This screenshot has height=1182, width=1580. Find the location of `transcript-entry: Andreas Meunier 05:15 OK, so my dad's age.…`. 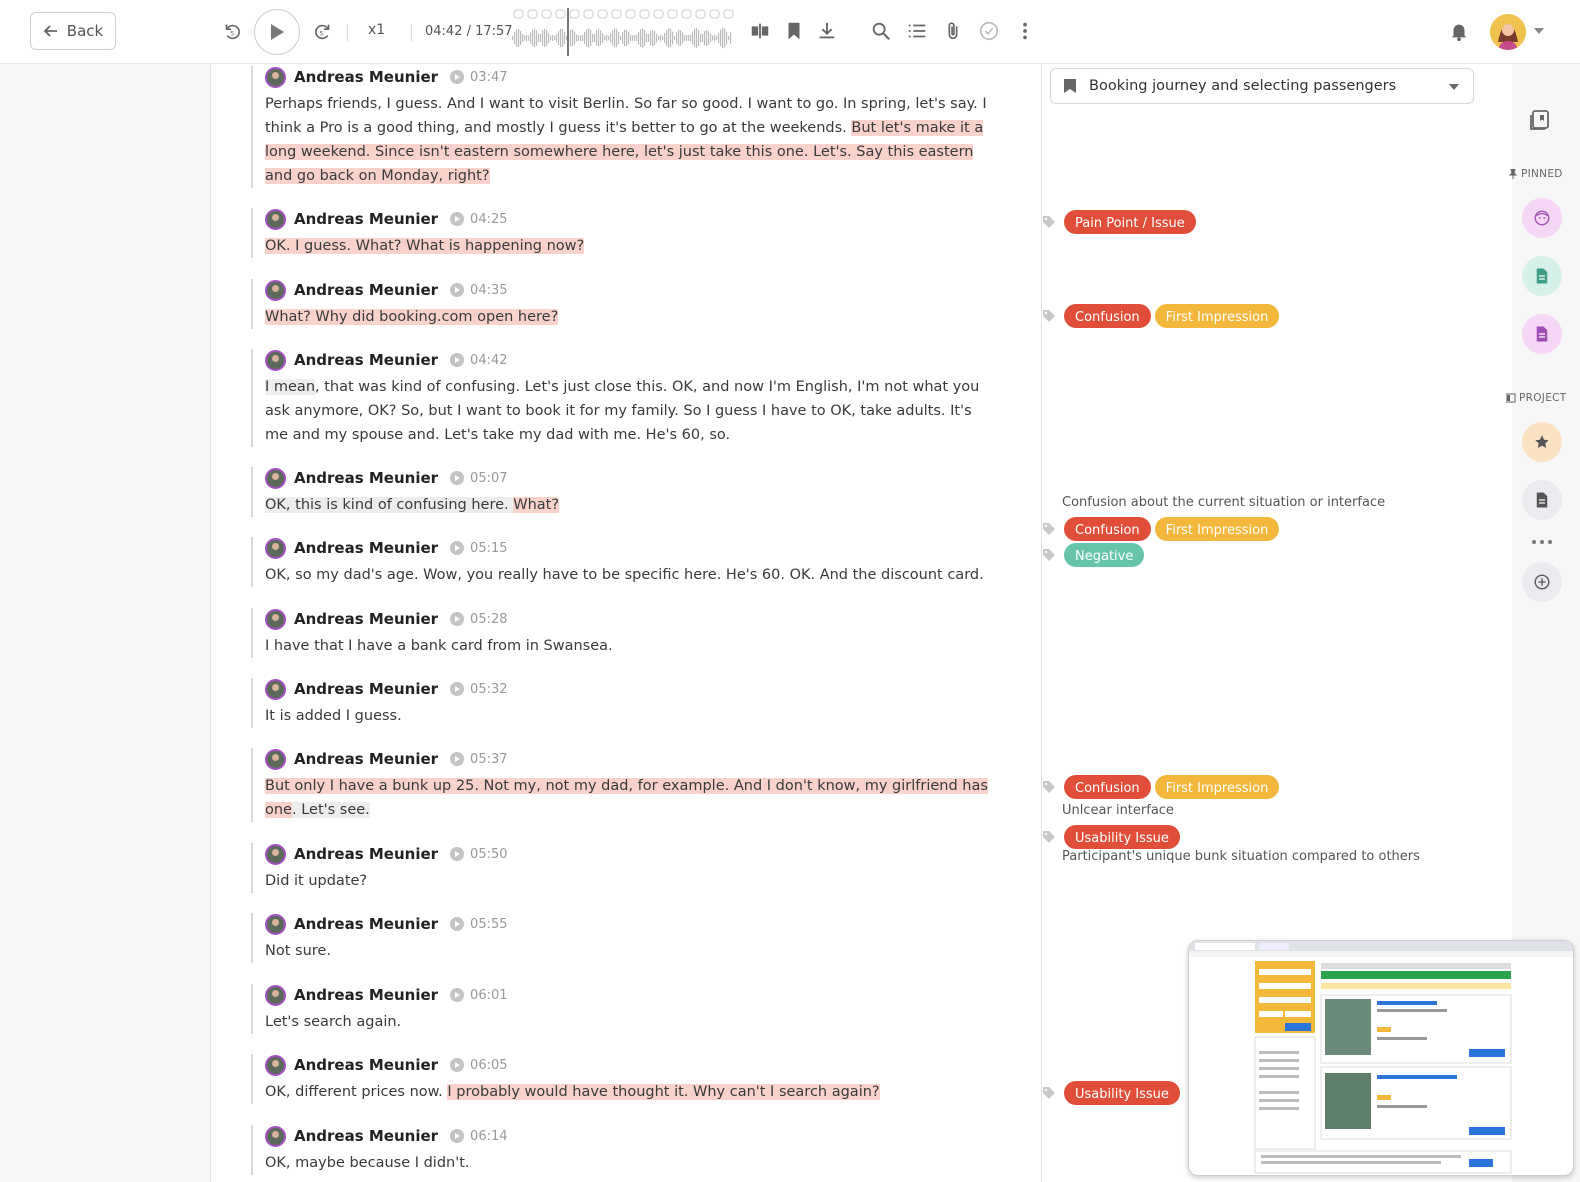

transcript-entry: Andreas Meunier 05:15 OK, so my dad's age.… is located at coordinates (621, 562).